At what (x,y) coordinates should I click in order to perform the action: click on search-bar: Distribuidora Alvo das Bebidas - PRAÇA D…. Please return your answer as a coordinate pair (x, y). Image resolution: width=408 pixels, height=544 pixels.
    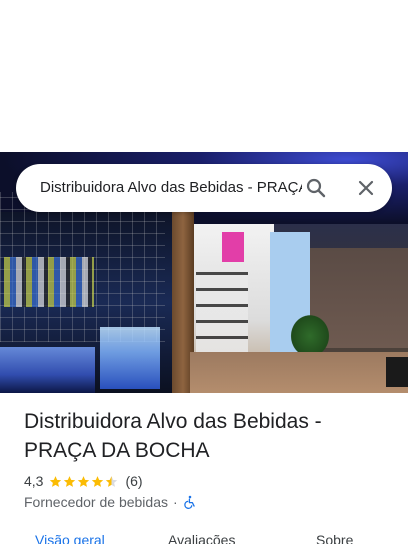
    Looking at the image, I should click on (204, 188).